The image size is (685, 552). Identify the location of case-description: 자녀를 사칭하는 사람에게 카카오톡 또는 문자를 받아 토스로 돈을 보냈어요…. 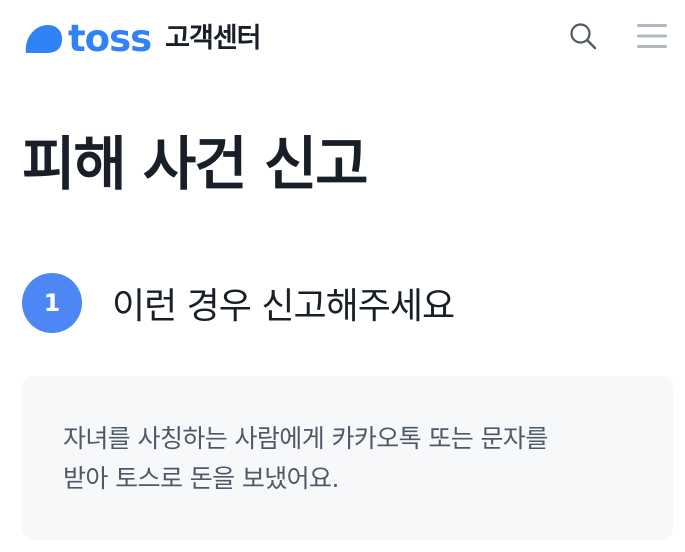
(305, 458).